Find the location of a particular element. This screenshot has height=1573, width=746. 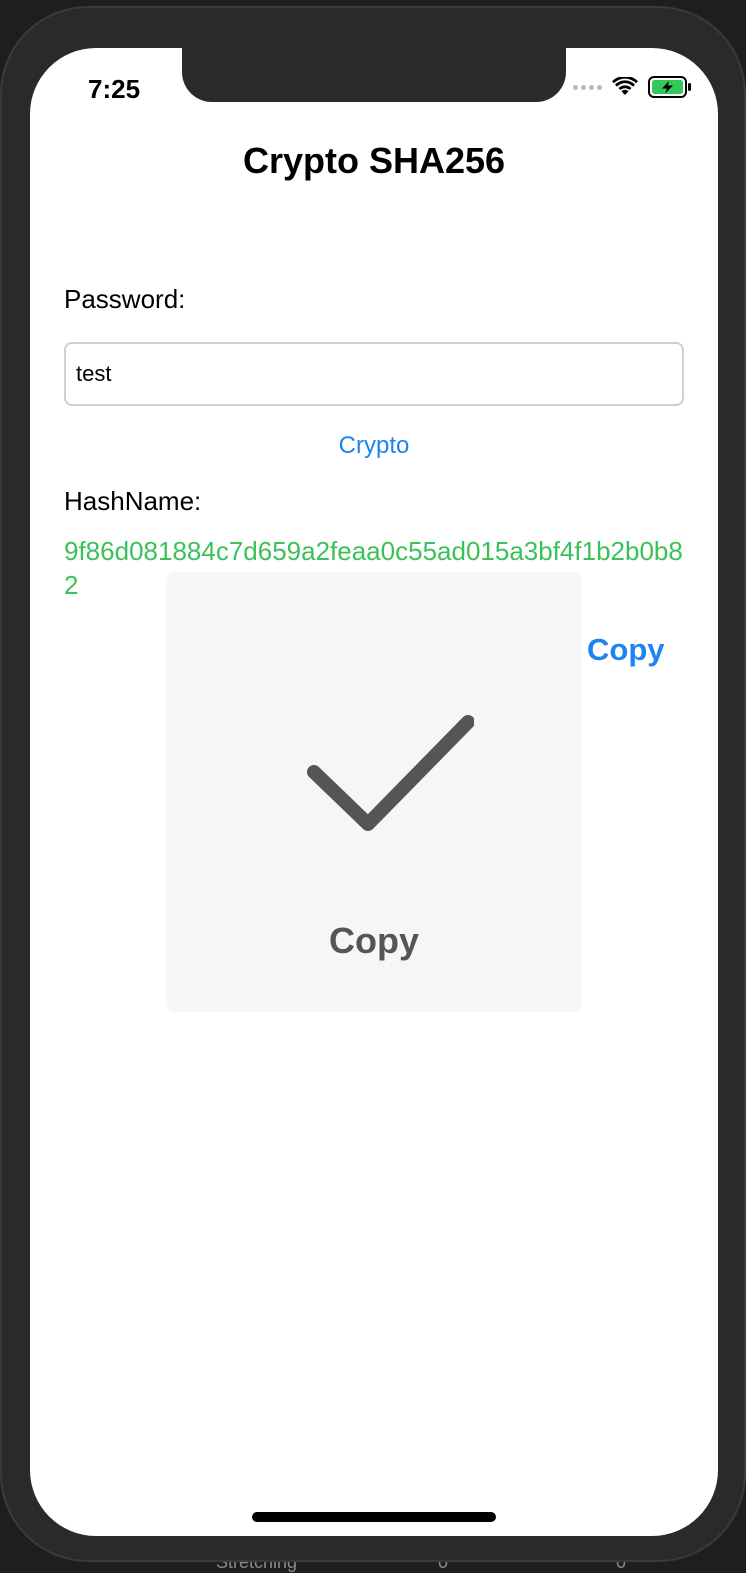

hud-text: Copy is located at coordinates (374, 940).